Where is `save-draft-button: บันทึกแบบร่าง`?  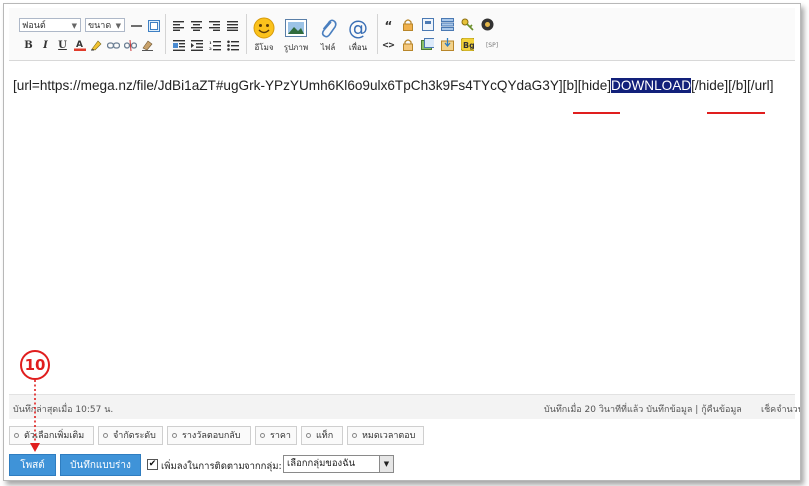
save-draft-button: บันทึกแบบร่าง is located at coordinates (100, 465).